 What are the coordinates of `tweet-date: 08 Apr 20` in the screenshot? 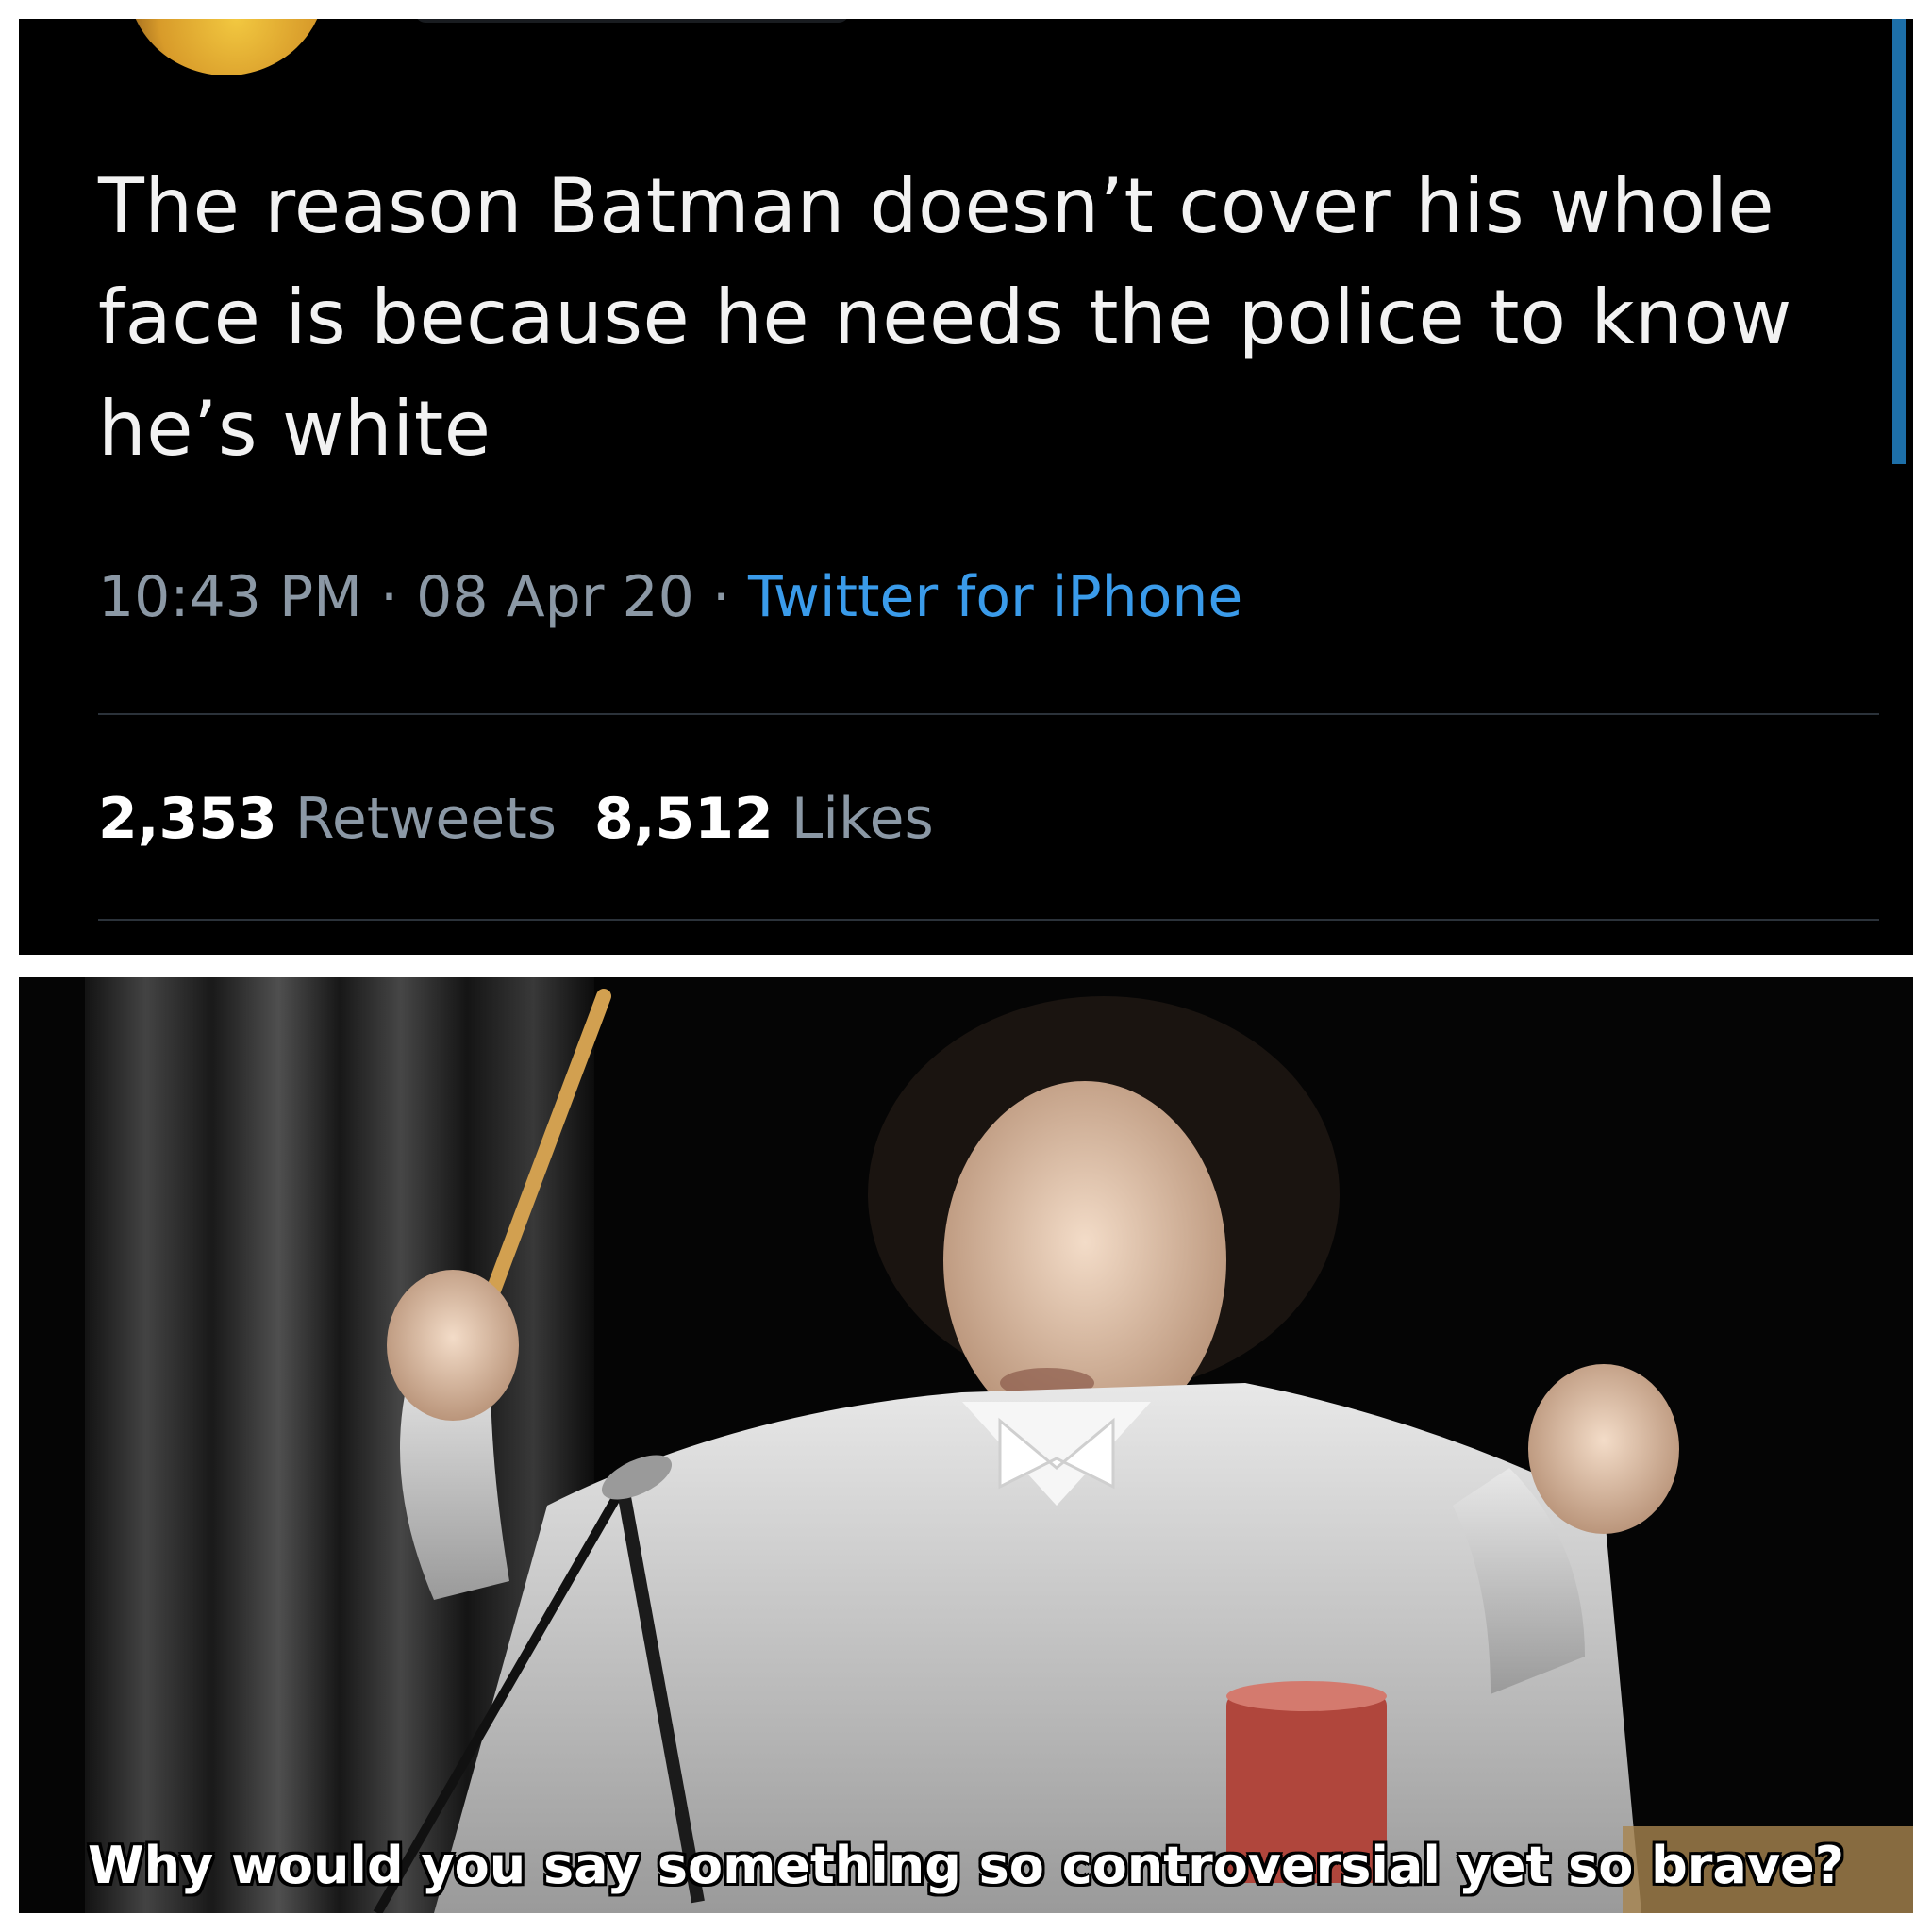 It's located at (555, 597).